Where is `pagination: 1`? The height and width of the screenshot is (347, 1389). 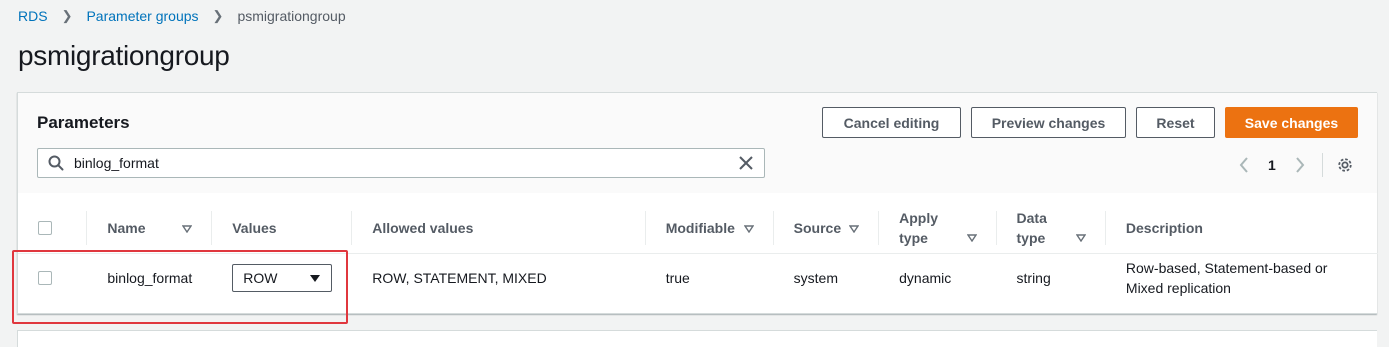 pagination: 1 is located at coordinates (1294, 165).